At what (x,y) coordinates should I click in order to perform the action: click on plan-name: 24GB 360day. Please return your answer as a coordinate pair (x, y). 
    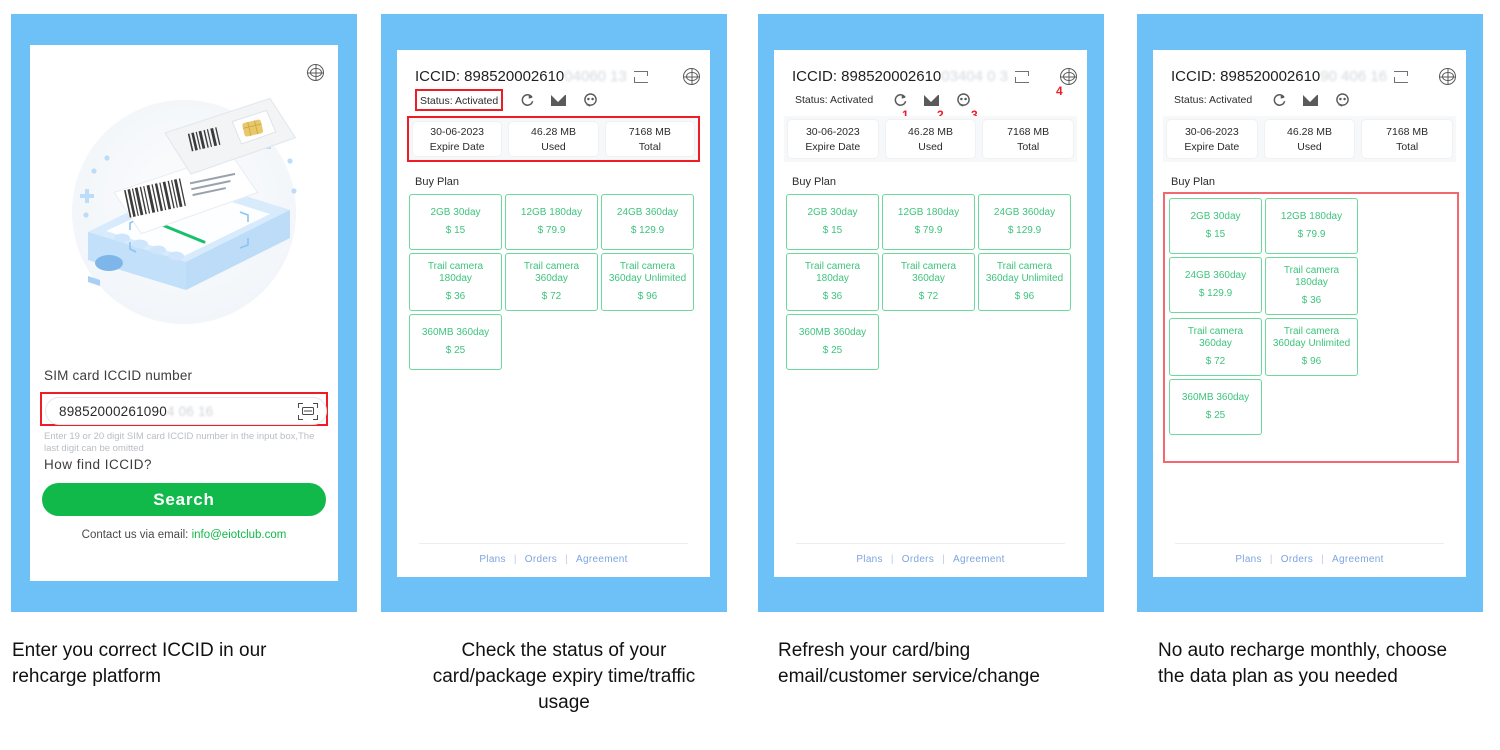
    Looking at the image, I should click on (647, 212).